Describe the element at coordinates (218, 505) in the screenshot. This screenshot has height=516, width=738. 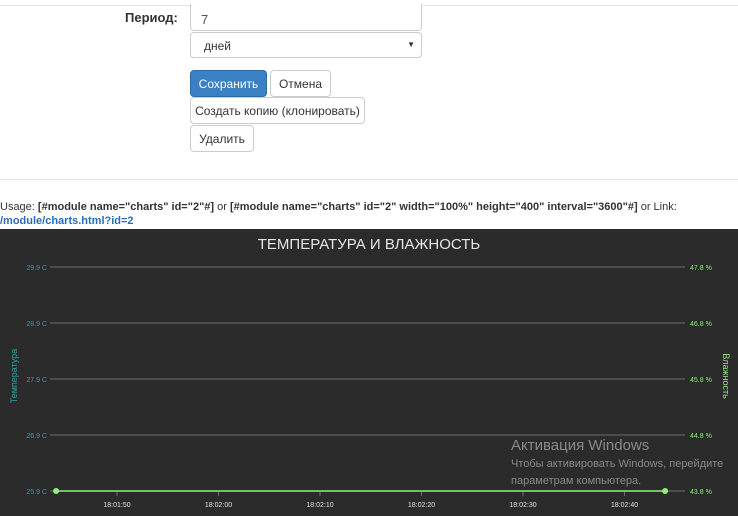
I see `x-tick-label: 18:02:00` at that location.